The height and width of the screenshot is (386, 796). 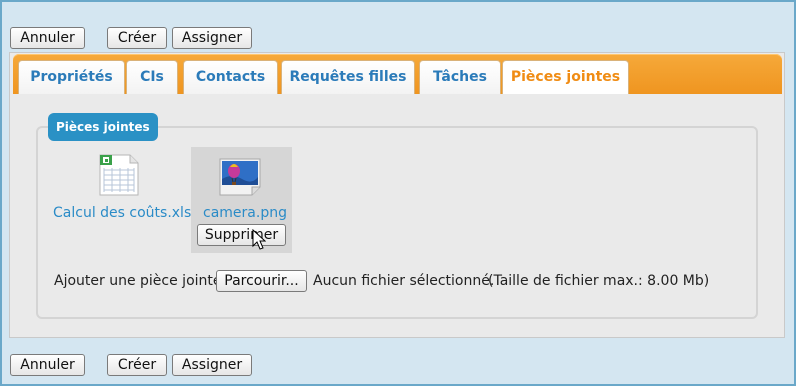 What do you see at coordinates (71, 77) in the screenshot?
I see `tab-properties: Propriétés` at bounding box center [71, 77].